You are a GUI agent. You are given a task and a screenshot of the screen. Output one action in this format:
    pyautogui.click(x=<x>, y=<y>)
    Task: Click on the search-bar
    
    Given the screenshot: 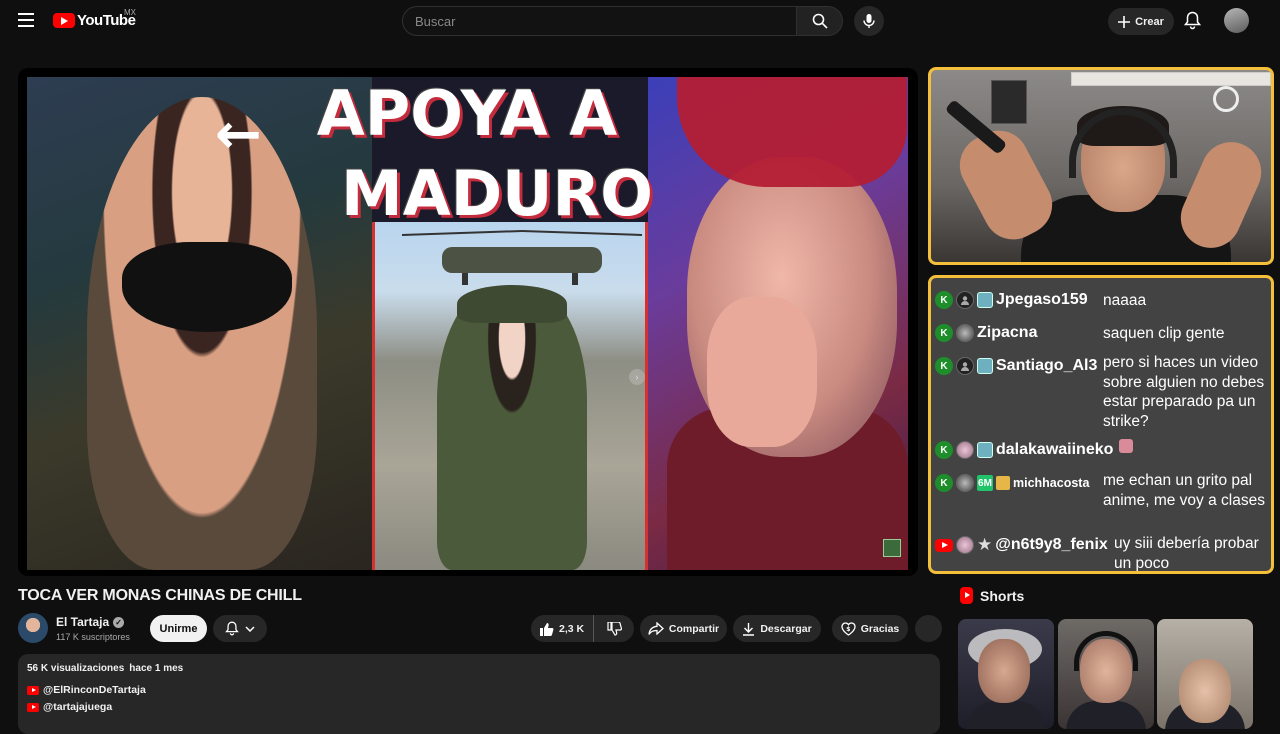 What is the action you would take?
    pyautogui.click(x=622, y=21)
    